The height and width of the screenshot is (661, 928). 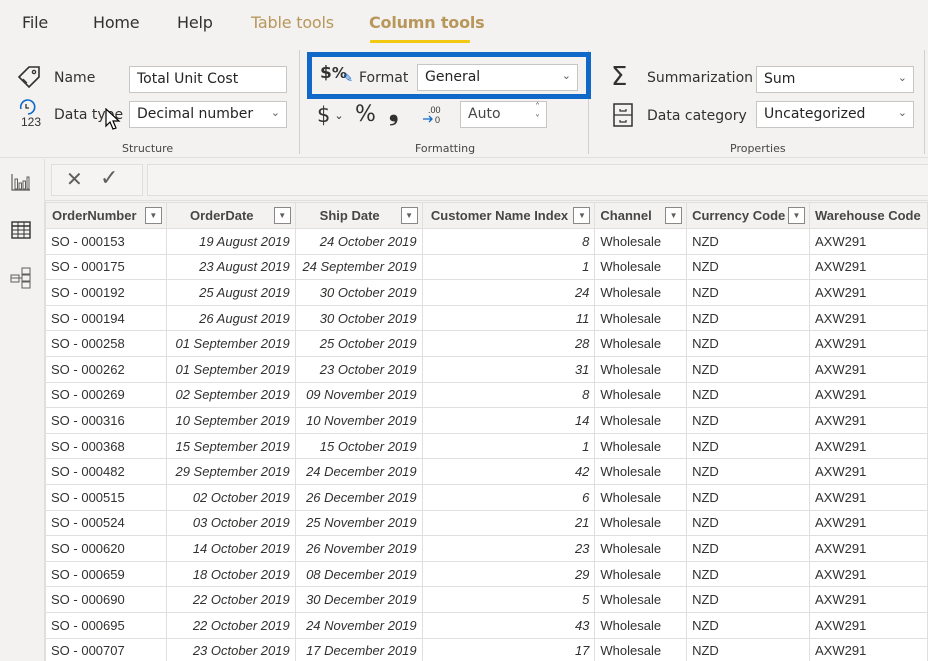 I want to click on order-date-cell: 02 September 2019, so click(x=230, y=395).